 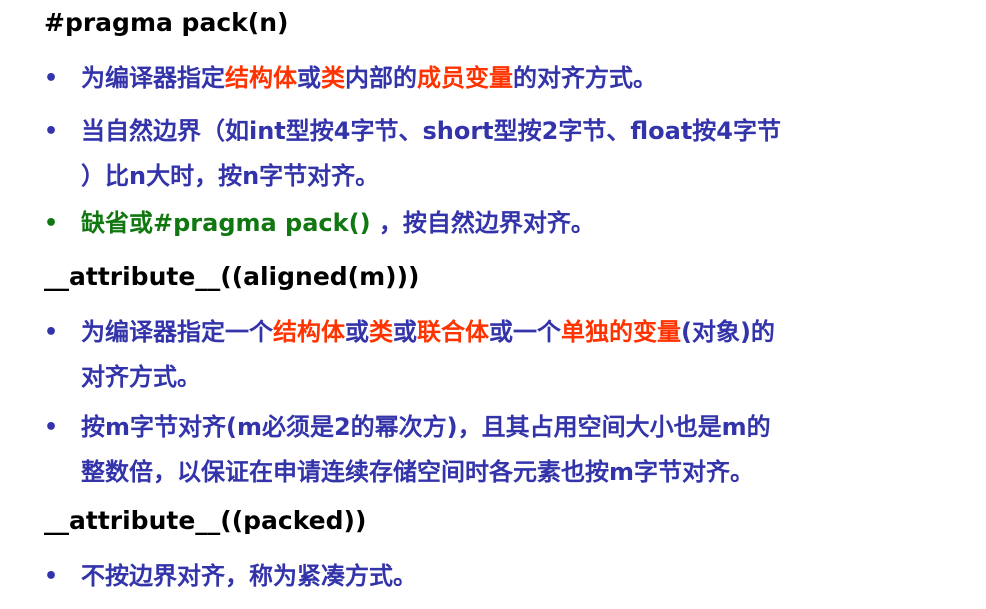 What do you see at coordinates (232, 276) in the screenshot?
I see `heading-attribute-aligned: __attribute__((aligned(m)))` at bounding box center [232, 276].